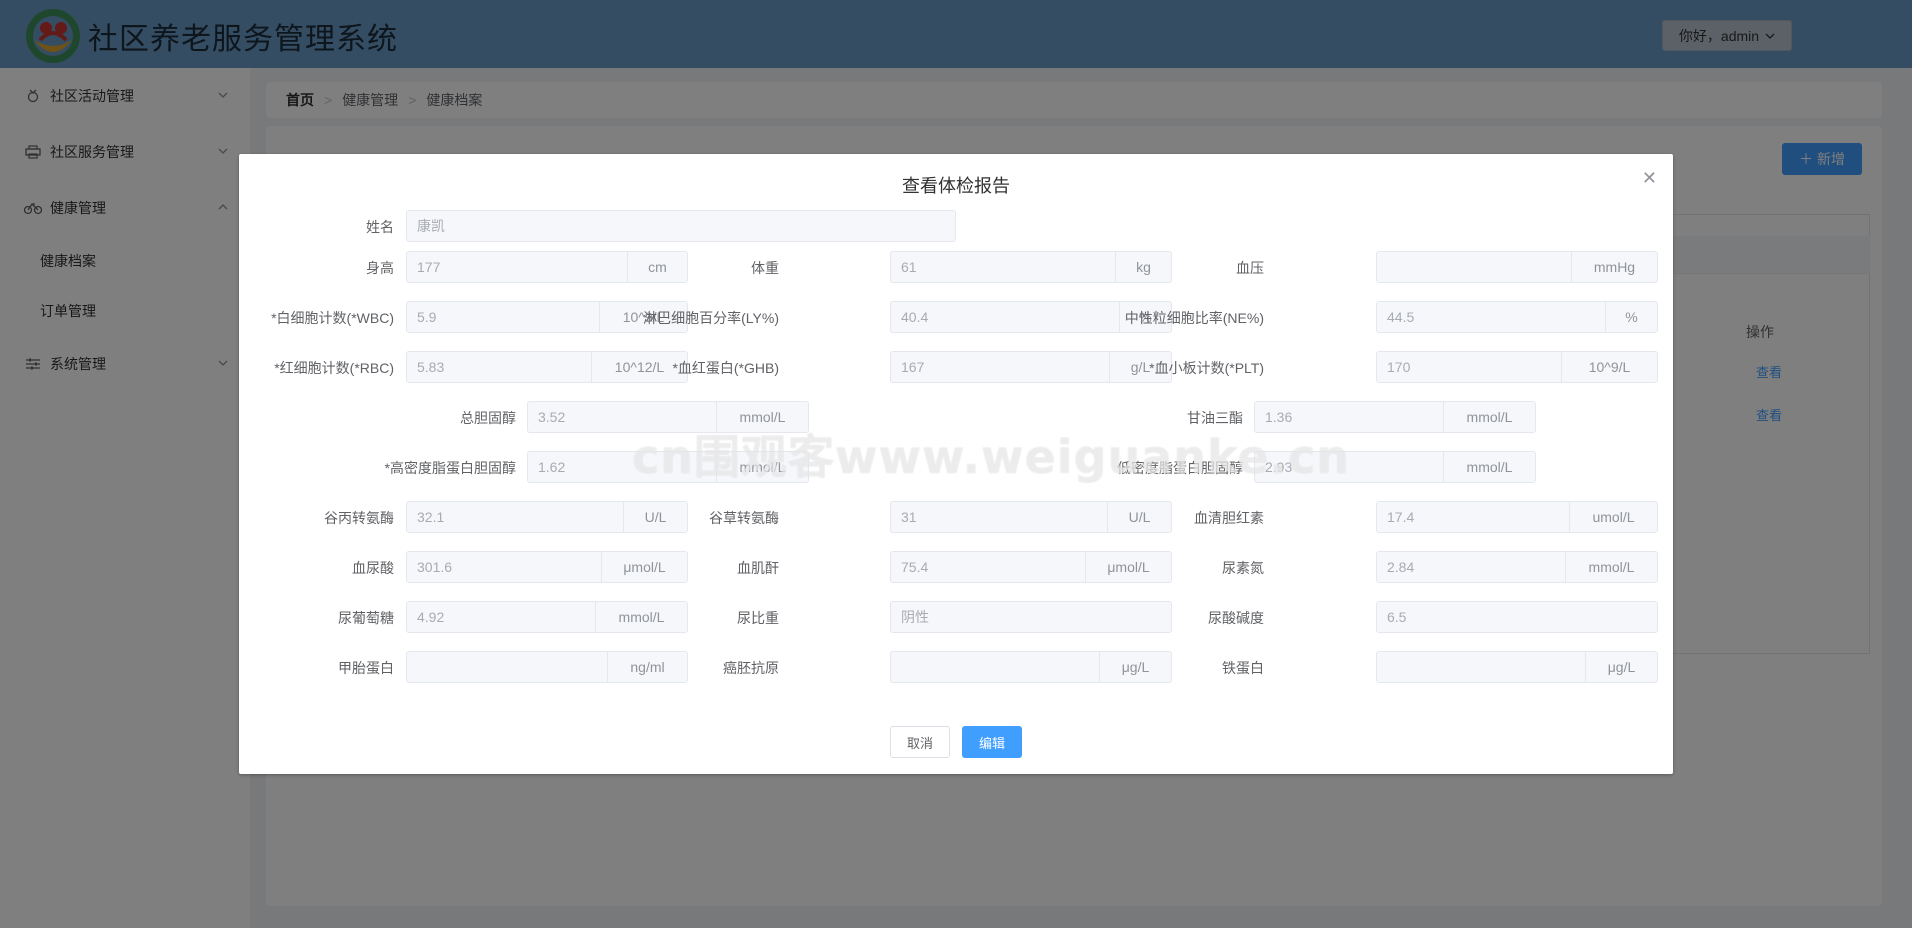 The height and width of the screenshot is (928, 1912). I want to click on name-label: 姓名, so click(380, 227).